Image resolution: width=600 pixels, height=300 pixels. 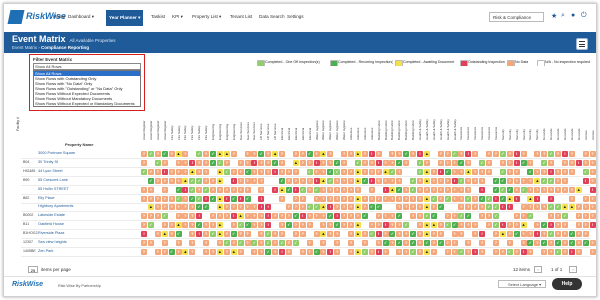 What do you see at coordinates (158, 16) in the screenshot?
I see `nav-item-taskist: Taskist` at bounding box center [158, 16].